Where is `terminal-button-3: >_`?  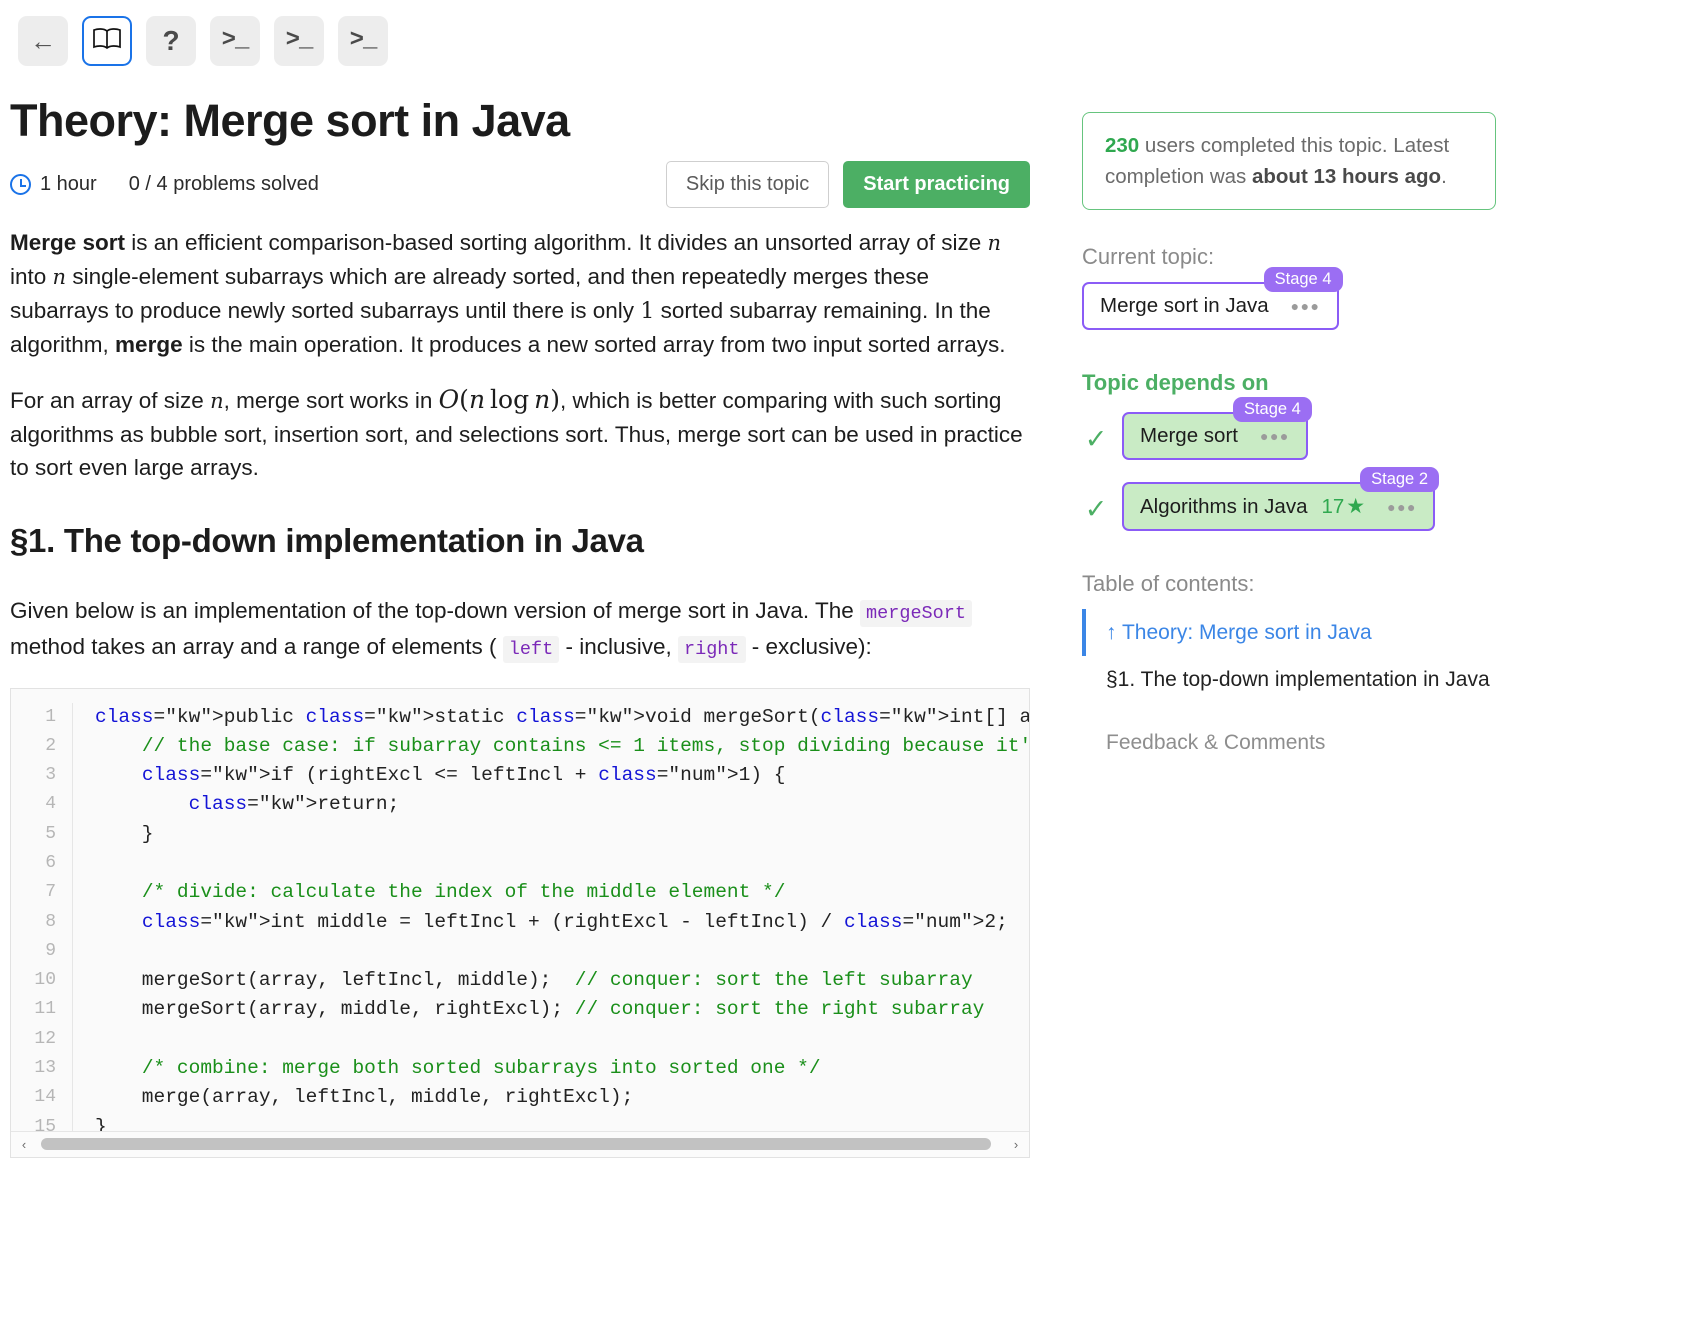
terminal-button-3: >_ is located at coordinates (363, 41).